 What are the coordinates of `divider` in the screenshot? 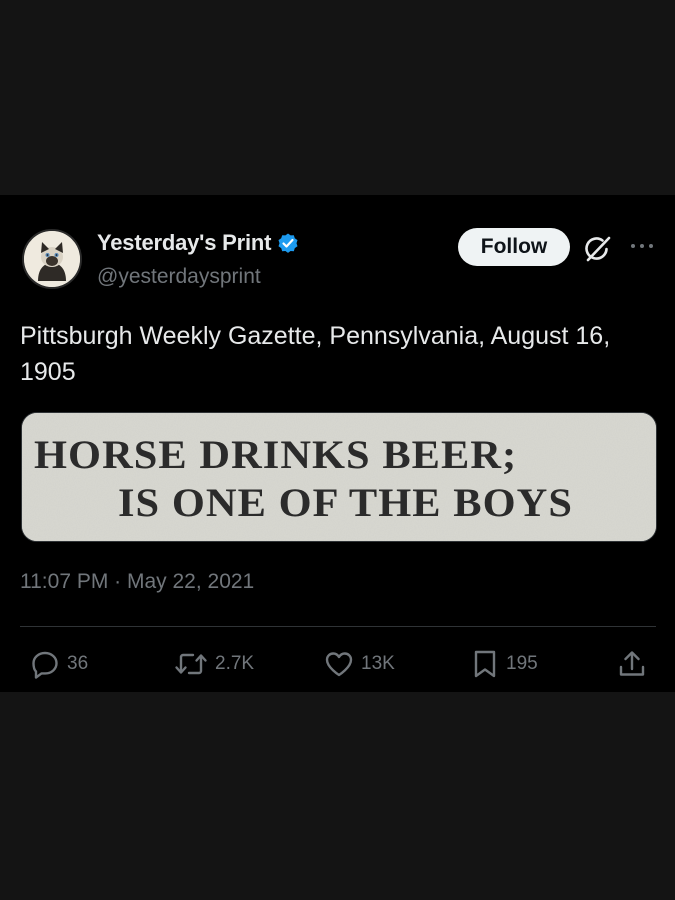 It's located at (338, 626).